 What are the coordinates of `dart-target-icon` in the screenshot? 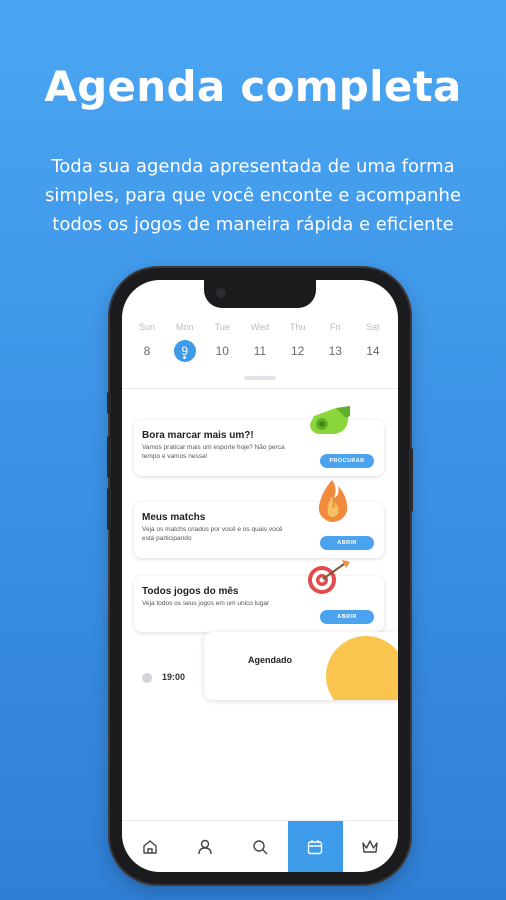 It's located at (329, 577).